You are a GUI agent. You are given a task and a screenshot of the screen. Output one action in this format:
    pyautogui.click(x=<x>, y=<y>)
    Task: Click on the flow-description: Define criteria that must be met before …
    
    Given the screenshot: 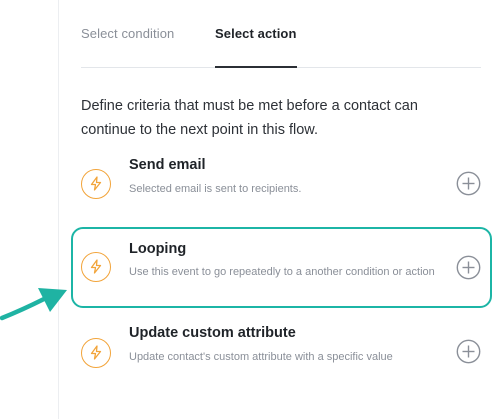 What is the action you would take?
    pyautogui.click(x=249, y=118)
    